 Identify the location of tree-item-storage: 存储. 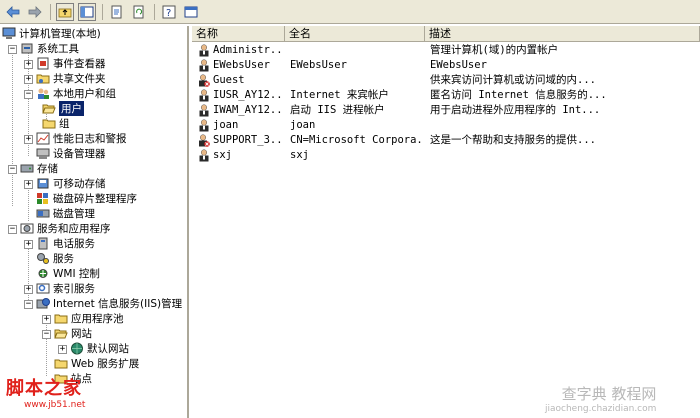
(39, 168).